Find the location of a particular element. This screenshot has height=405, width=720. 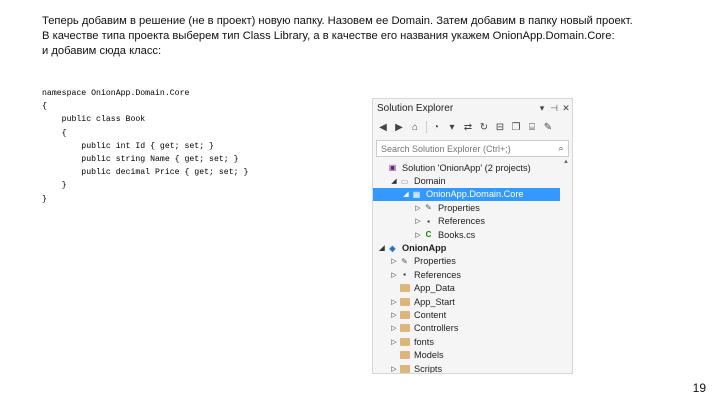

tree-item: ▷ App_Start is located at coordinates (472, 301).